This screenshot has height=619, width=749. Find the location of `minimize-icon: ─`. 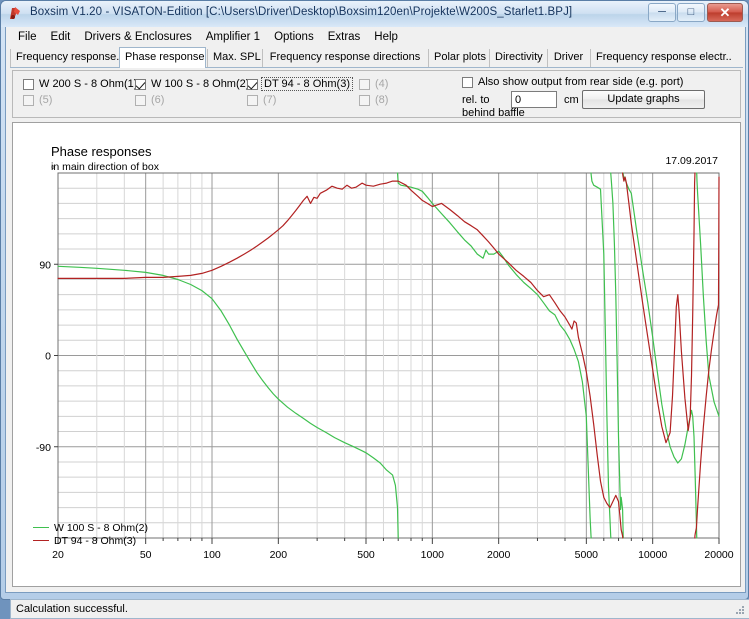

minimize-icon: ─ is located at coordinates (662, 12).